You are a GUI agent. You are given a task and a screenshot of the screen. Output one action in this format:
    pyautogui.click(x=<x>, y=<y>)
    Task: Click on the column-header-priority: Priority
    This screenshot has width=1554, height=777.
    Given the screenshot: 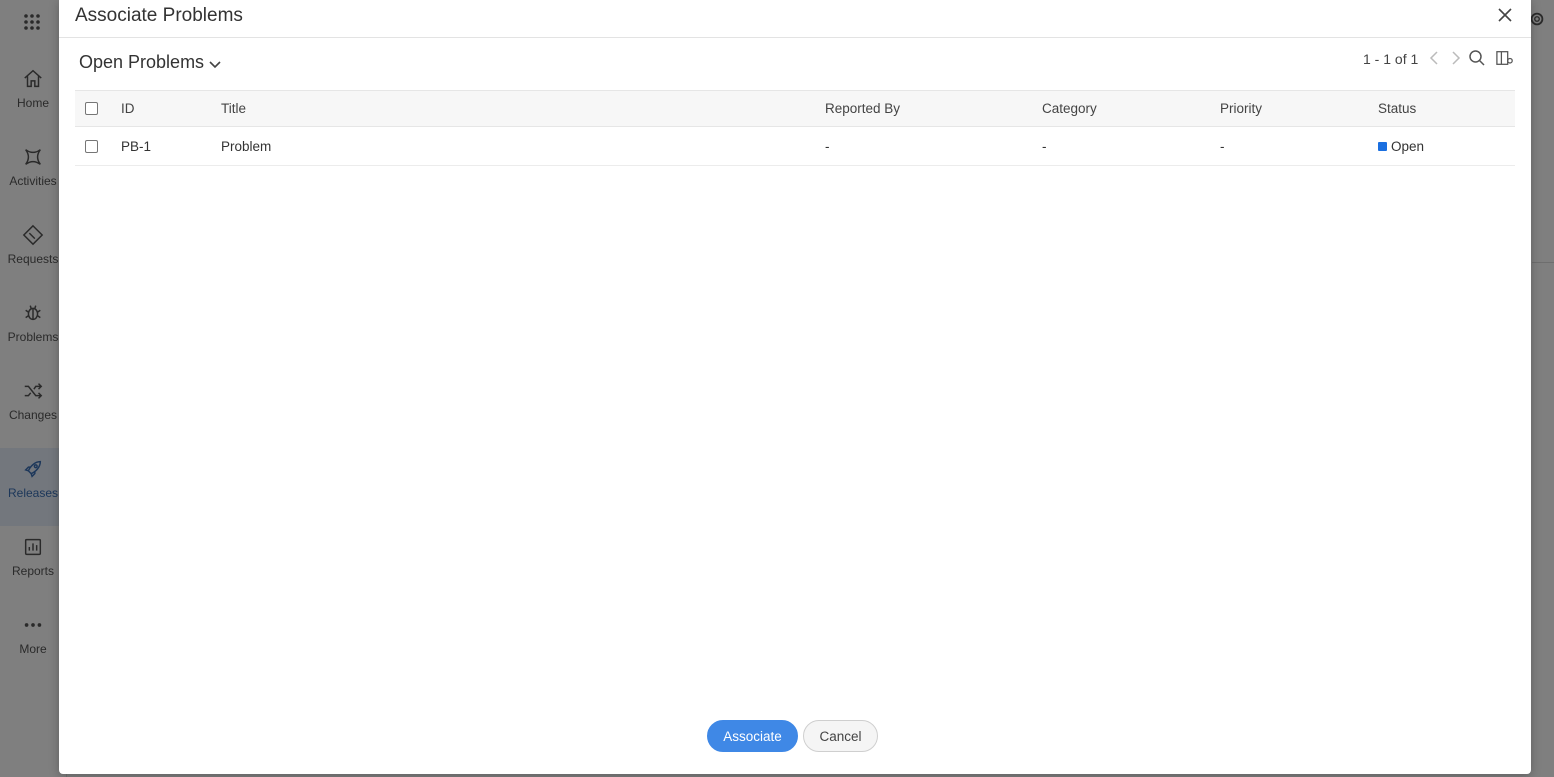 What is the action you would take?
    pyautogui.click(x=1241, y=108)
    